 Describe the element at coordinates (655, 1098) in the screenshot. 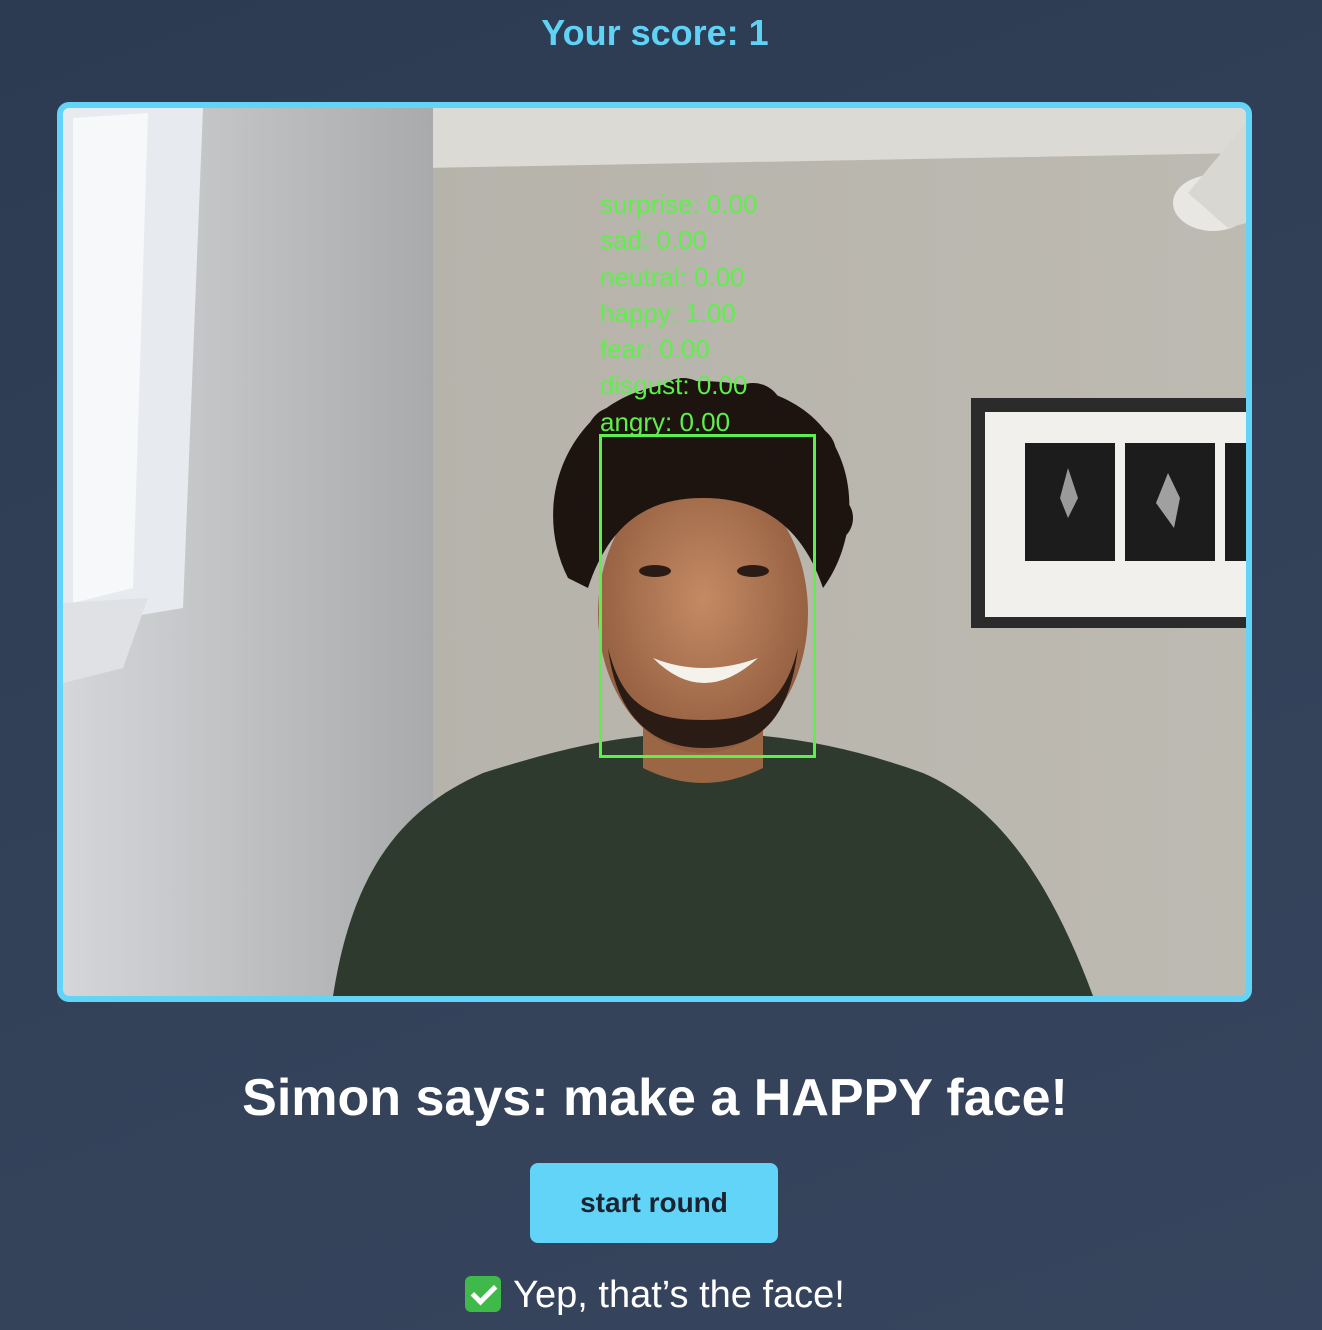

I see `simon-says-prompt: Simon says: make a HAPPY face!` at that location.